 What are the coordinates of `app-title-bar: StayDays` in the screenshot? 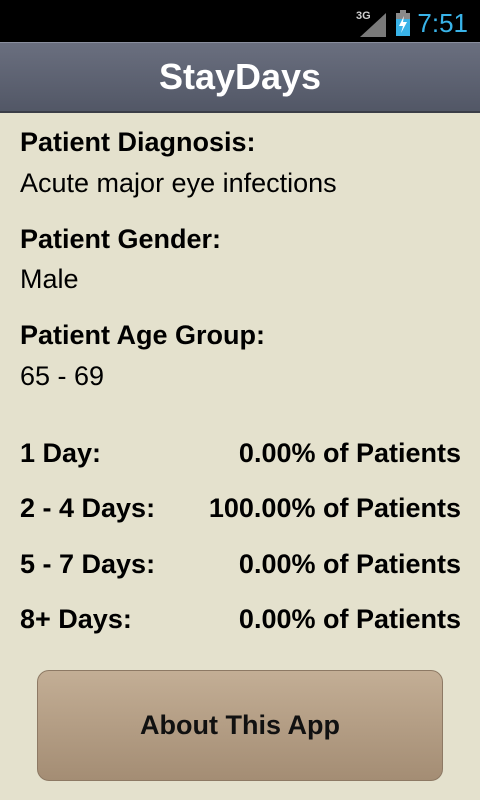 It's located at (240, 77).